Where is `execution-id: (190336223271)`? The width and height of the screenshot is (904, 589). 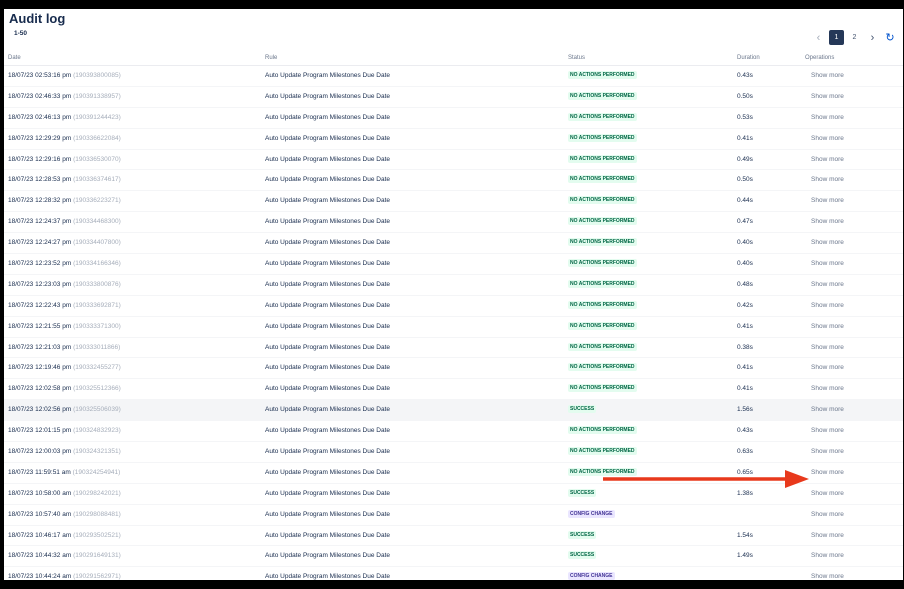 execution-id: (190336223271) is located at coordinates (97, 201).